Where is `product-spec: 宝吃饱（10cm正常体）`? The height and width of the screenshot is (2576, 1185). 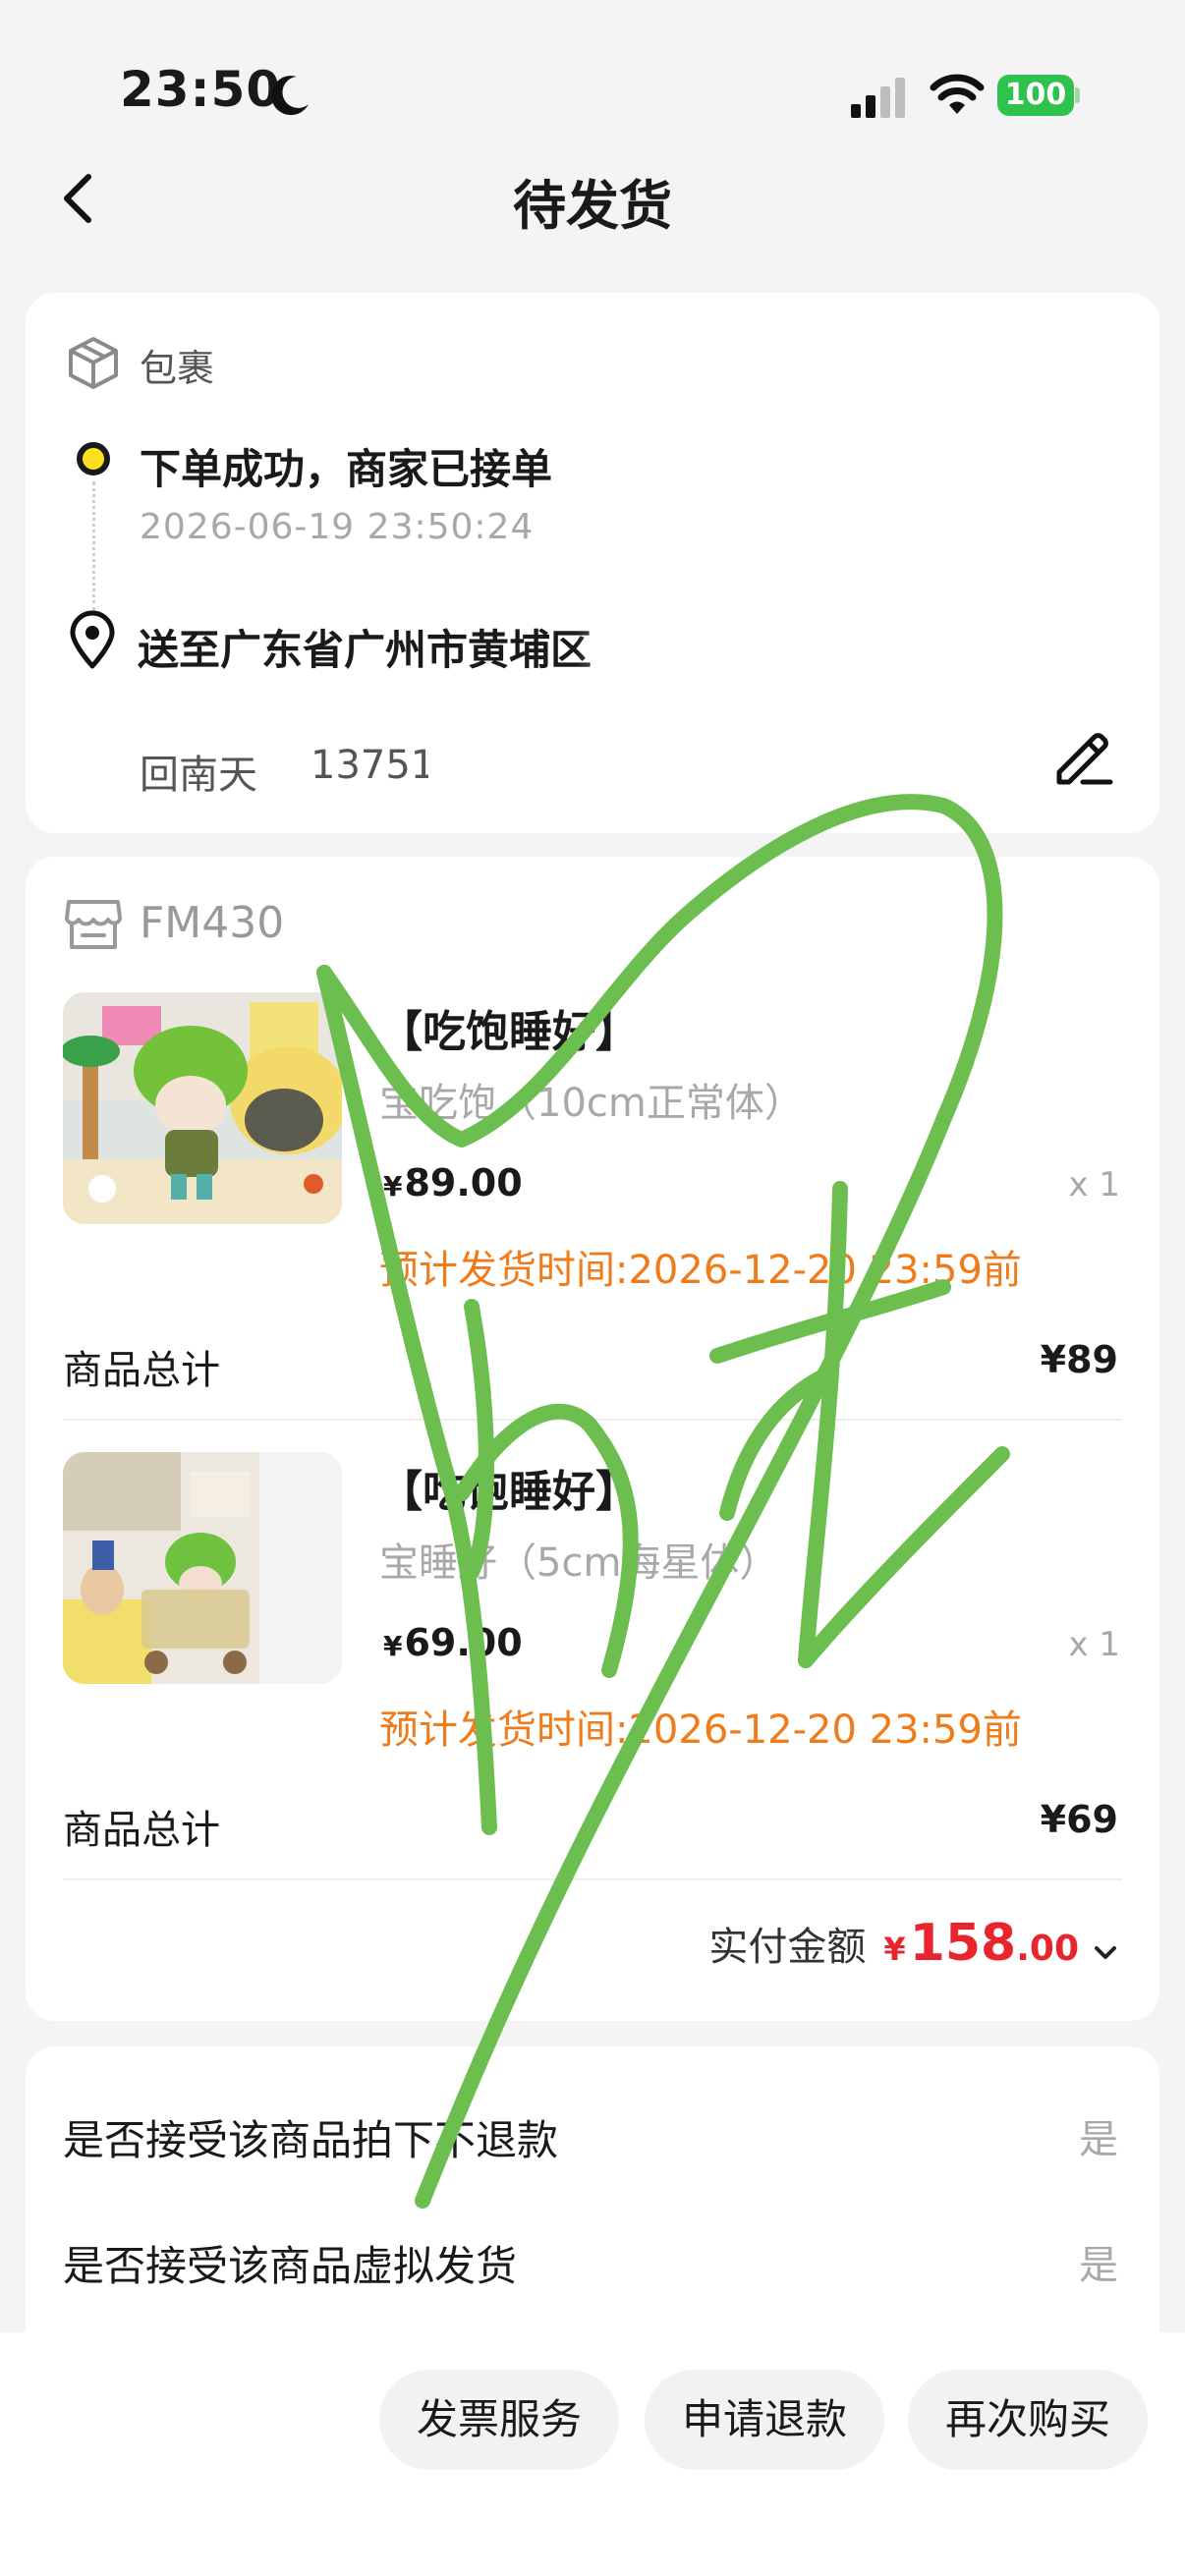 product-spec: 宝吃饱（10cm正常体） is located at coordinates (592, 1103).